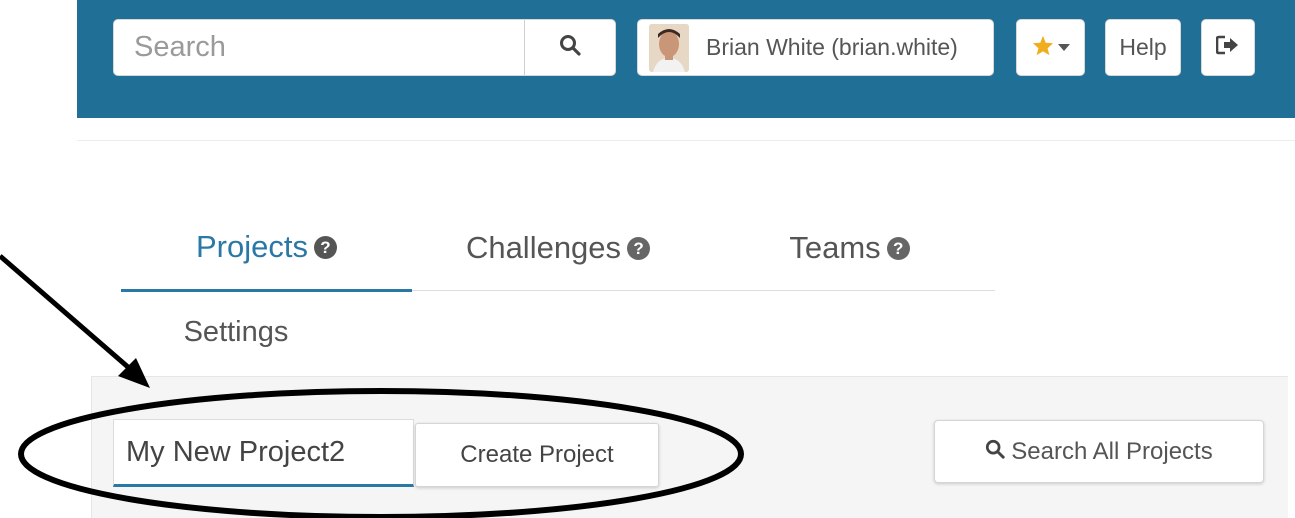  I want to click on create-project-label: Create Project, so click(537, 454).